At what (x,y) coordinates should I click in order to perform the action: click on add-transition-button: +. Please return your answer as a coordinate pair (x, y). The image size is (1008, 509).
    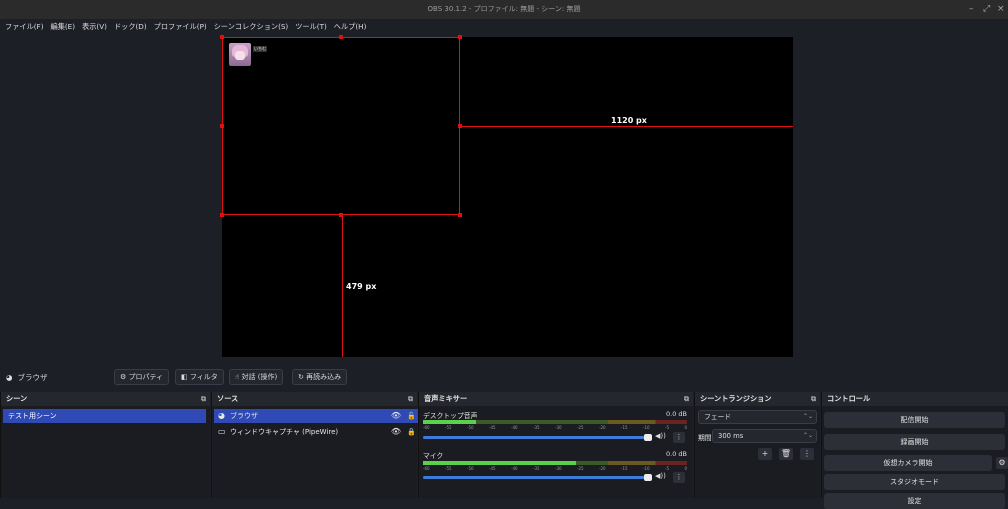
    Looking at the image, I should click on (765, 454).